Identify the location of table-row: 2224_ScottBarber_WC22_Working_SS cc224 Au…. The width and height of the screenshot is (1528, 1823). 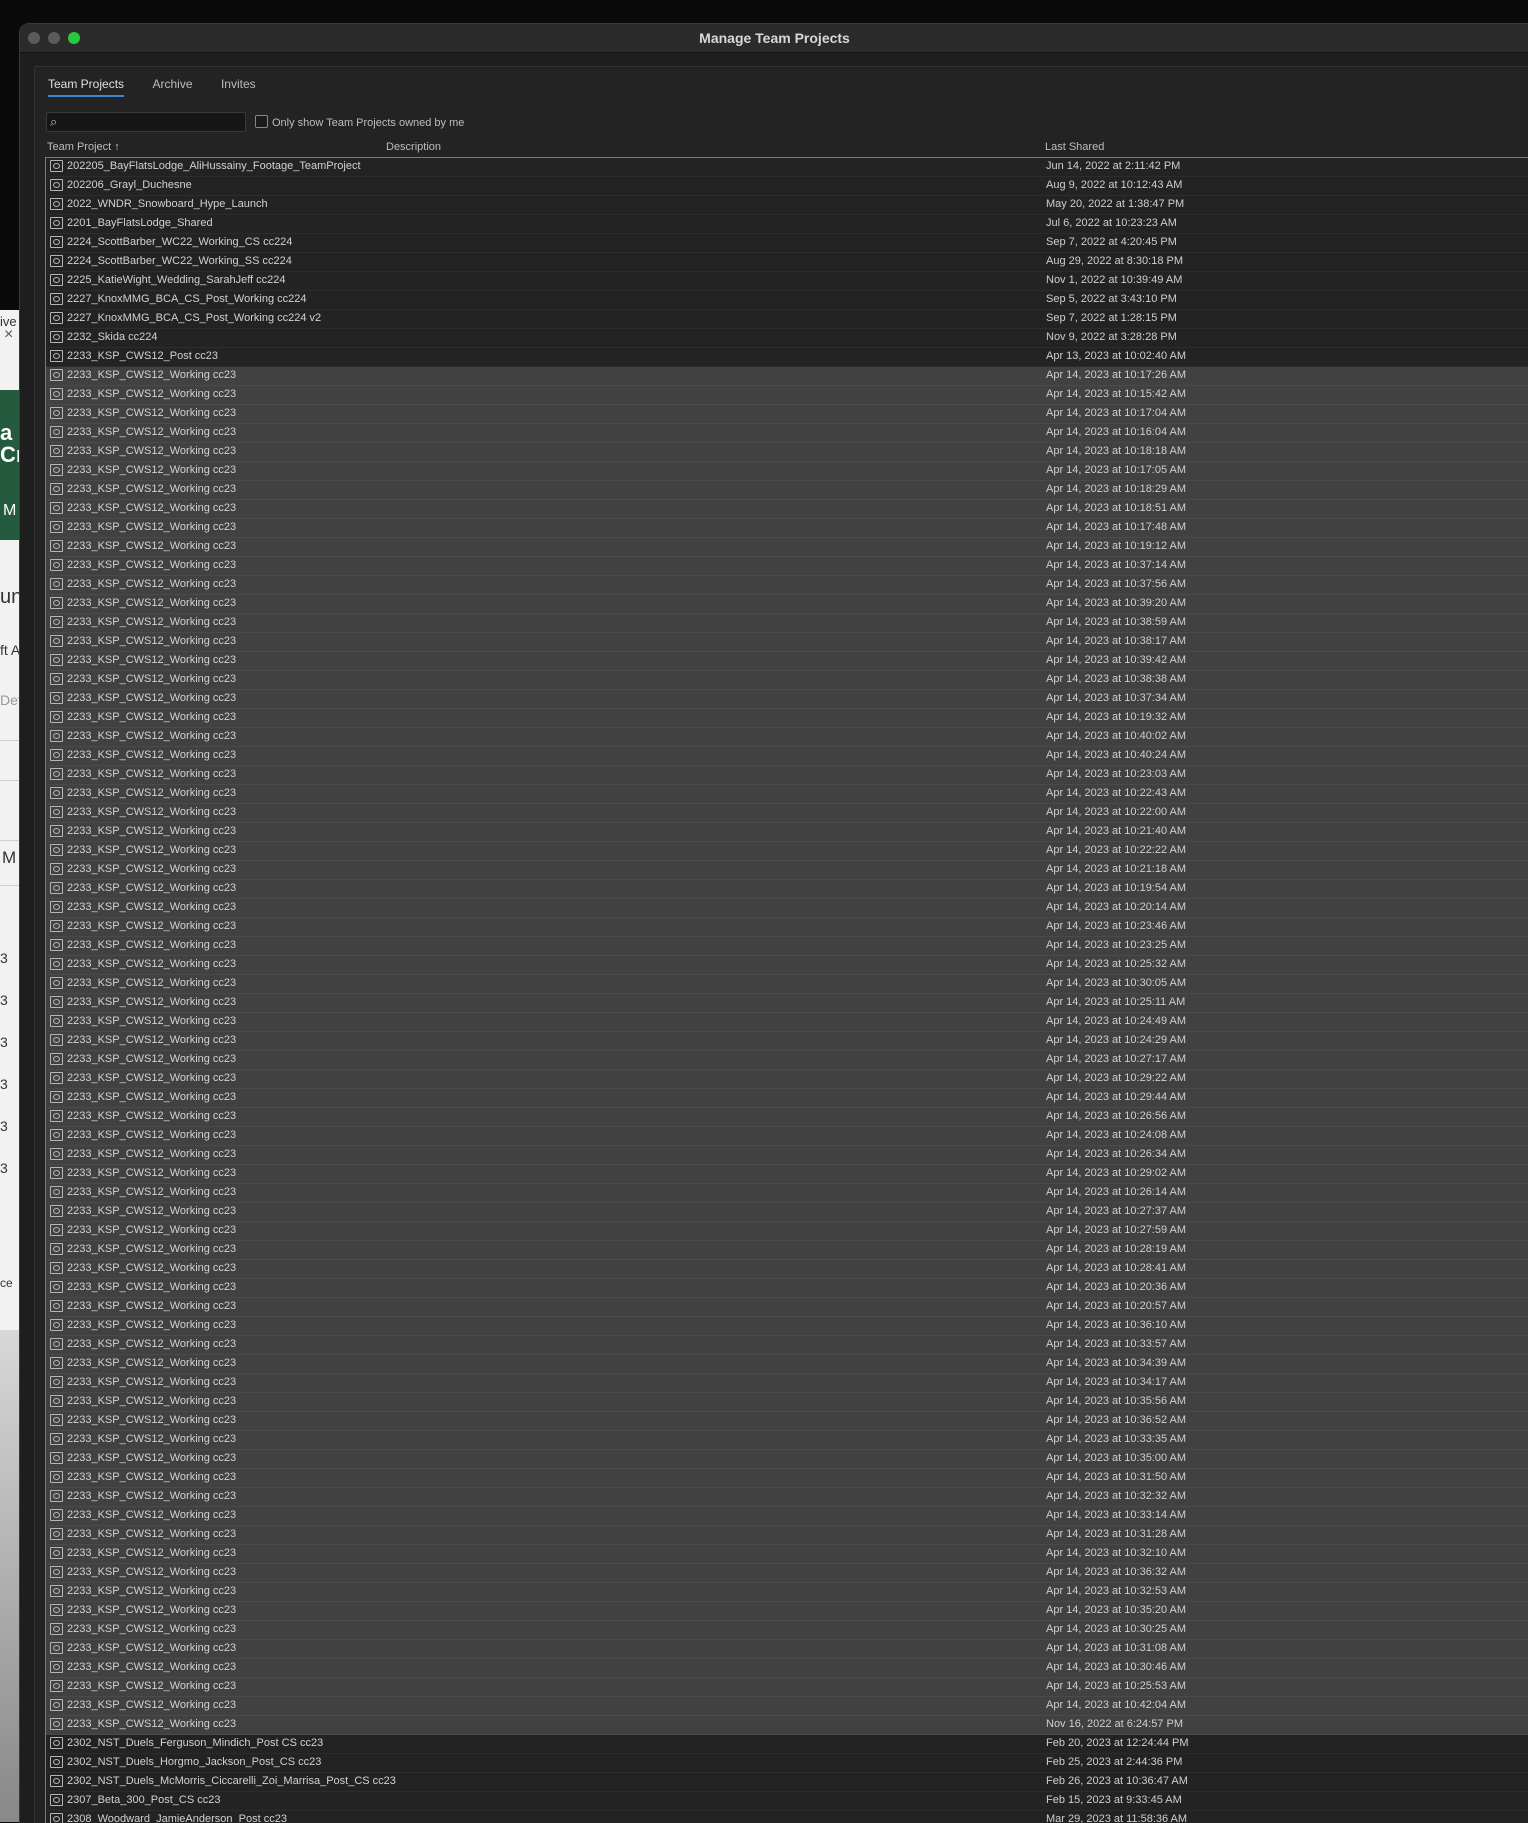
(787, 262).